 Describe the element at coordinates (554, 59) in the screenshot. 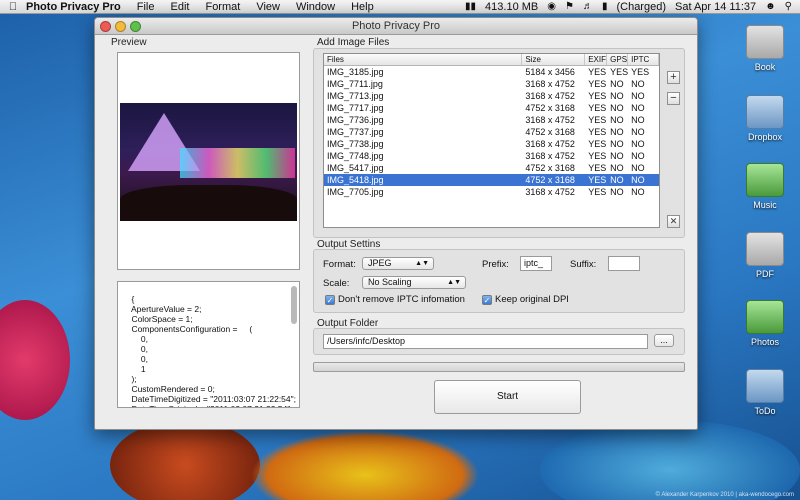

I see `column-size: Size` at that location.